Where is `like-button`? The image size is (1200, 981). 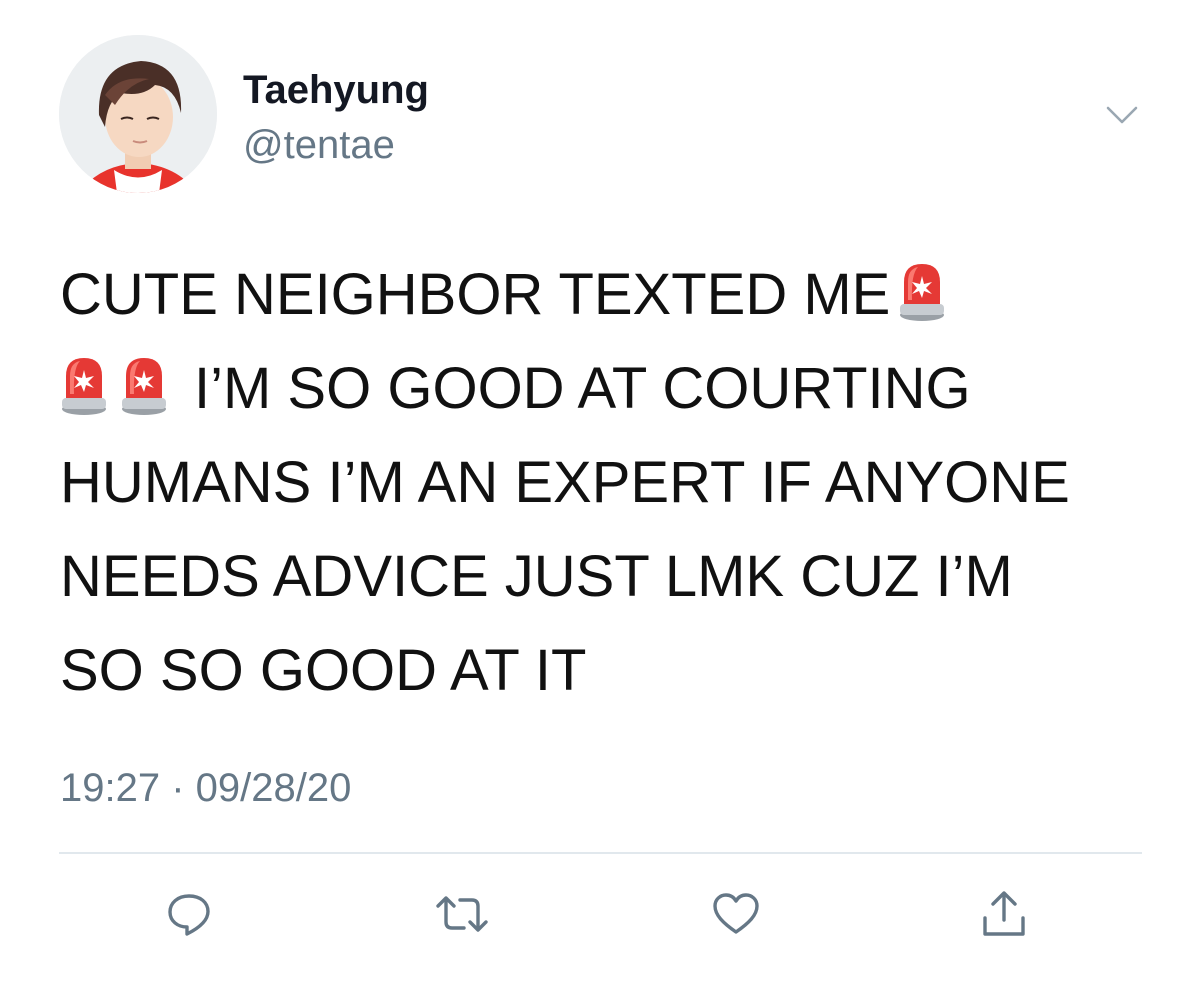 like-button is located at coordinates (736, 914).